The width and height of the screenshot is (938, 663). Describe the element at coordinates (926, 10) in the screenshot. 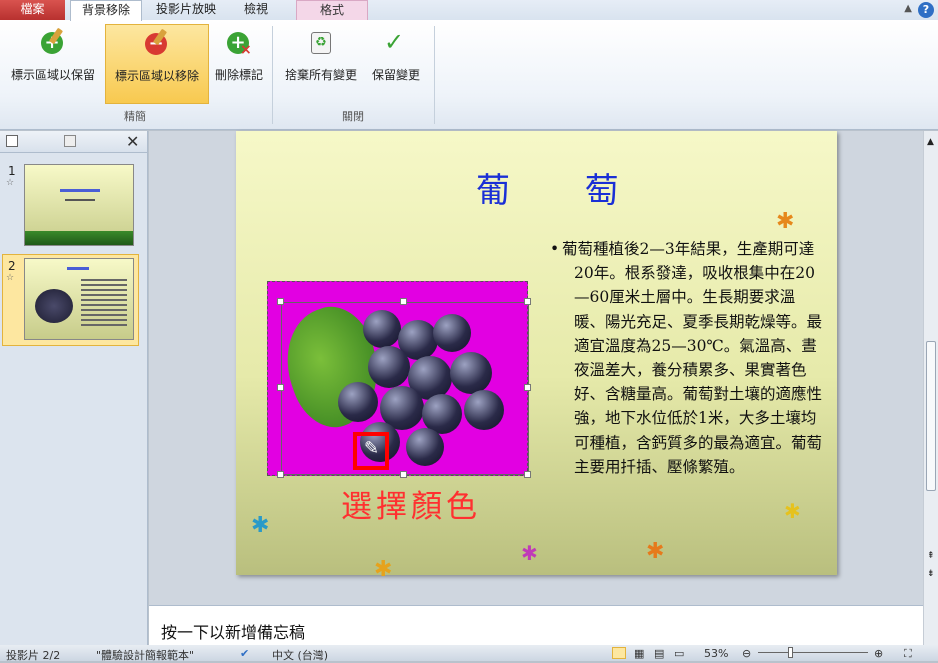

I see `help-icon: ?` at that location.